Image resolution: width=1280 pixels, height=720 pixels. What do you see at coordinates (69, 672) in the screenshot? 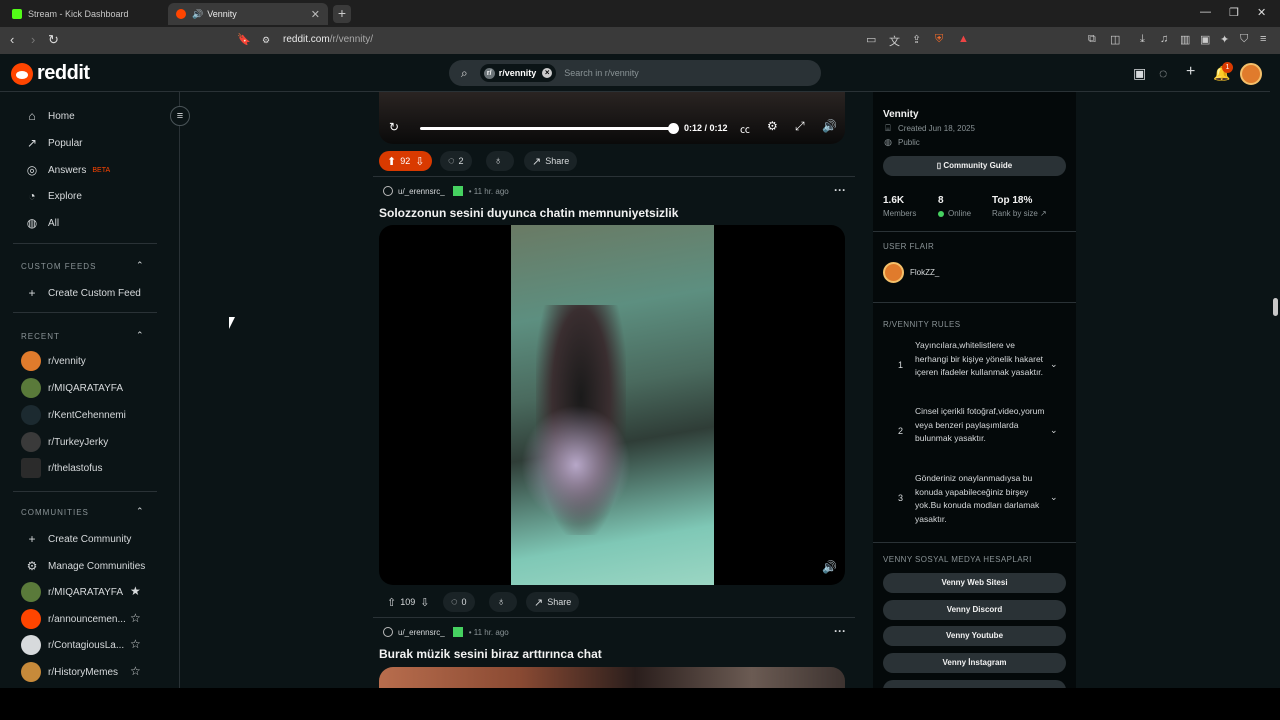
I see `community-item: r/HistoryMemes` at bounding box center [69, 672].